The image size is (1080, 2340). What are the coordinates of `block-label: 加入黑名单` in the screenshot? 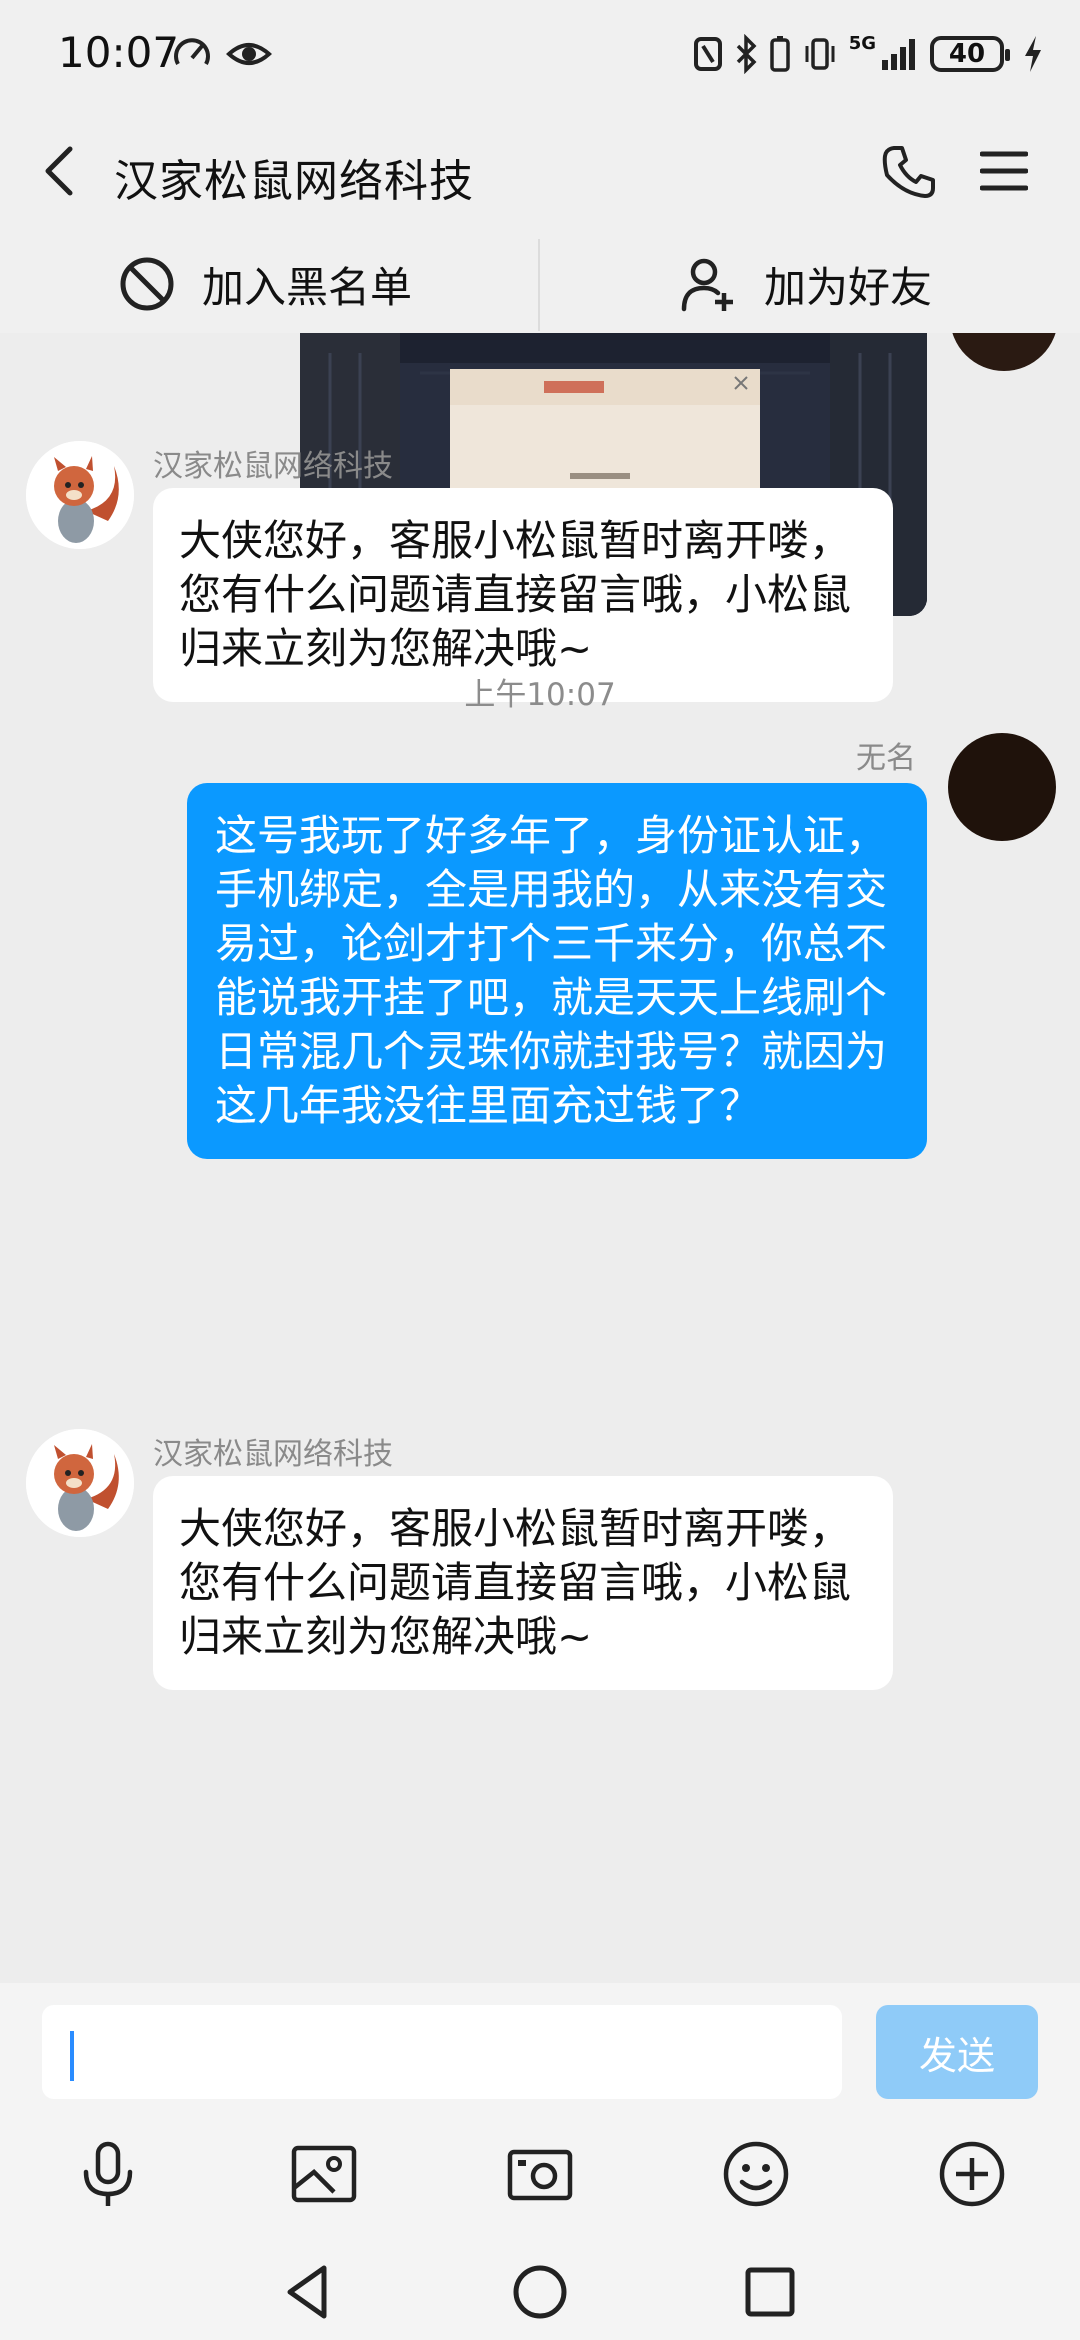 It's located at (307, 287).